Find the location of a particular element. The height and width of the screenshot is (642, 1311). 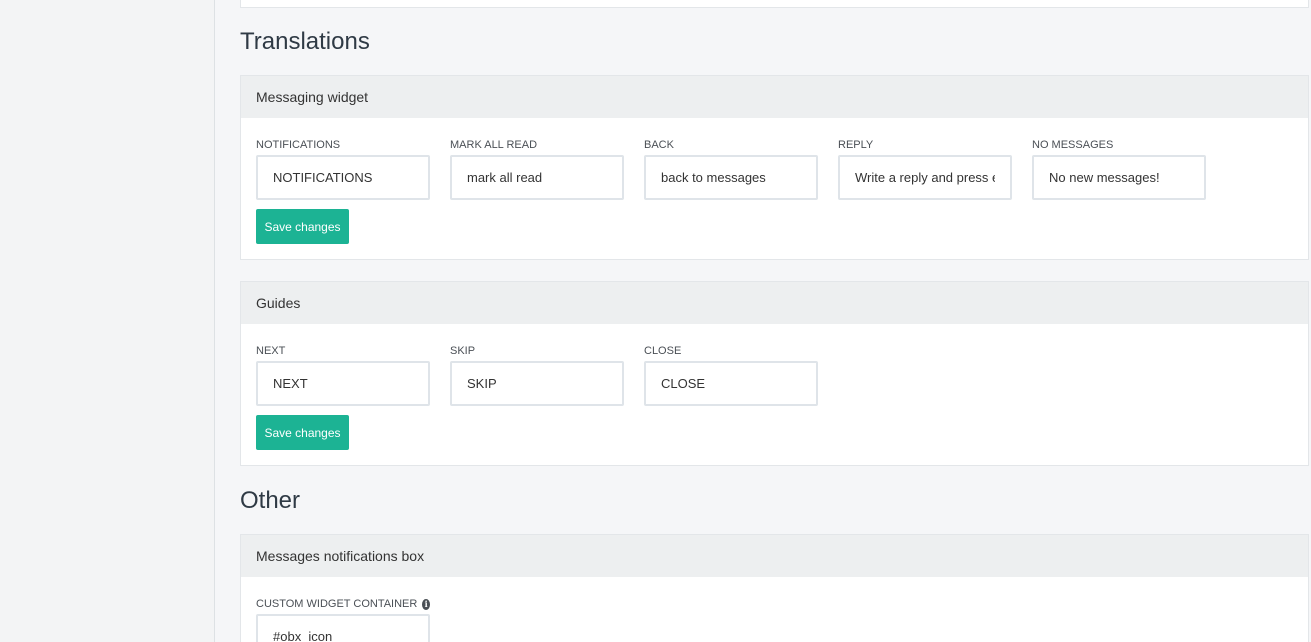

skip-field: SKIP is located at coordinates (537, 375).